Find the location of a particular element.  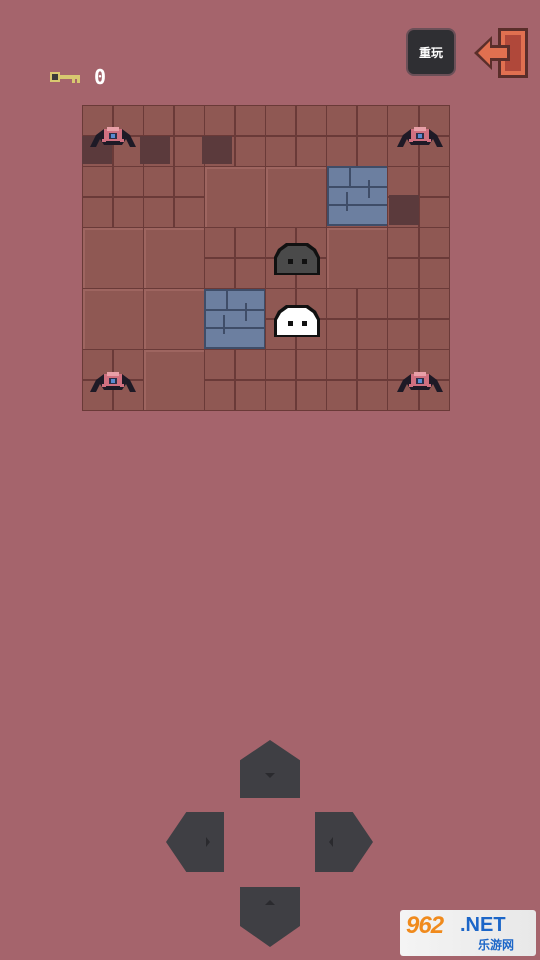

player-slime is located at coordinates (296, 320).